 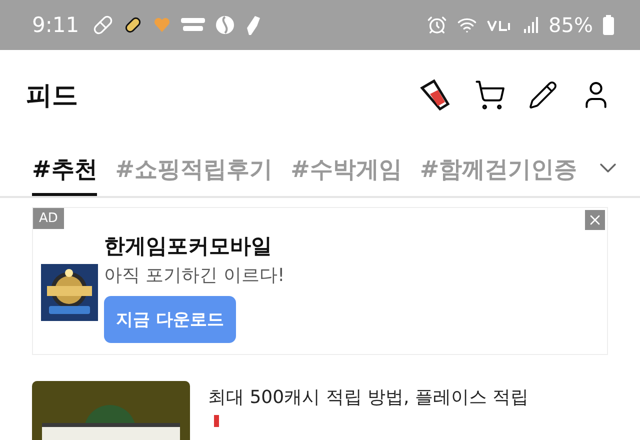 What do you see at coordinates (216, 421) in the screenshot?
I see `accent-mark` at bounding box center [216, 421].